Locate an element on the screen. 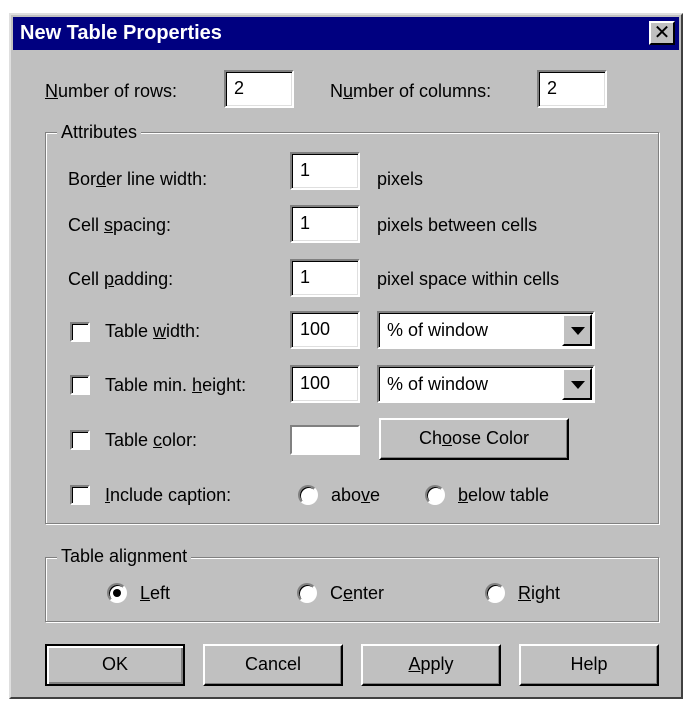 This screenshot has height=703, width=688. border-width-unit: pixels is located at coordinates (400, 179).